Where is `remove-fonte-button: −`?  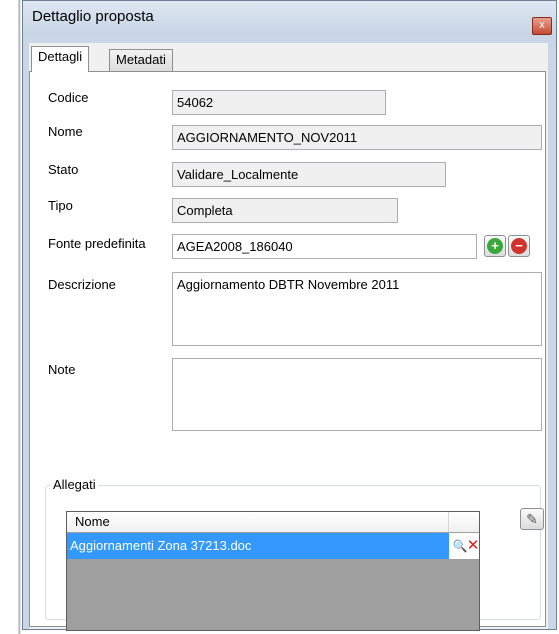 remove-fonte-button: − is located at coordinates (519, 246).